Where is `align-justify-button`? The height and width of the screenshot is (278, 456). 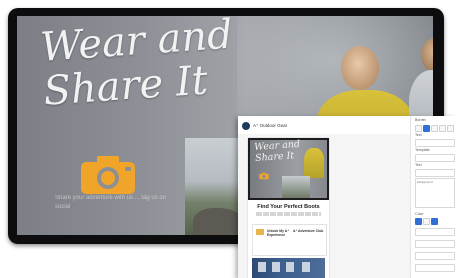
align-justify-button is located at coordinates (442, 128).